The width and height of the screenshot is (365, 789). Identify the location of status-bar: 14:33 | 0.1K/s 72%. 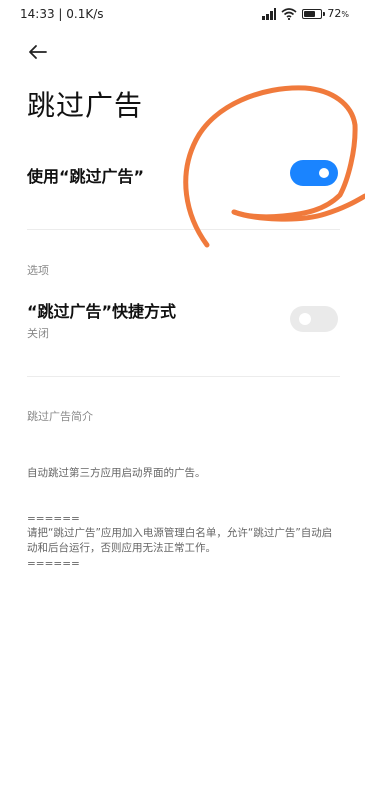
(182, 15).